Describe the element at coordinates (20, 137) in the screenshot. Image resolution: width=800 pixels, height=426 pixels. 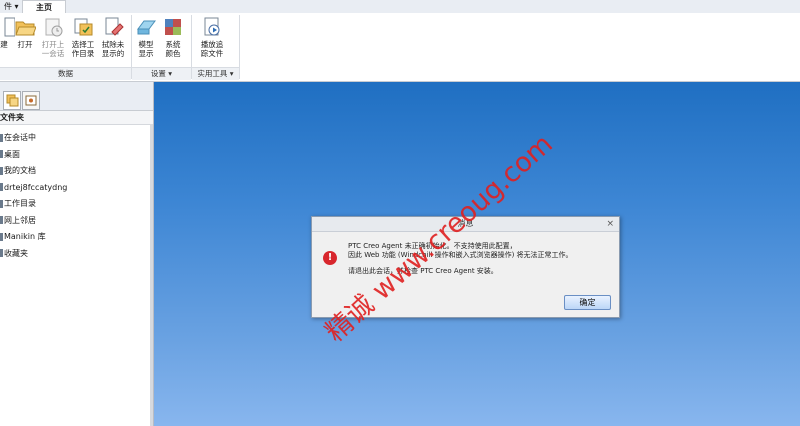
I see `folder-item-label: 在会话中` at that location.